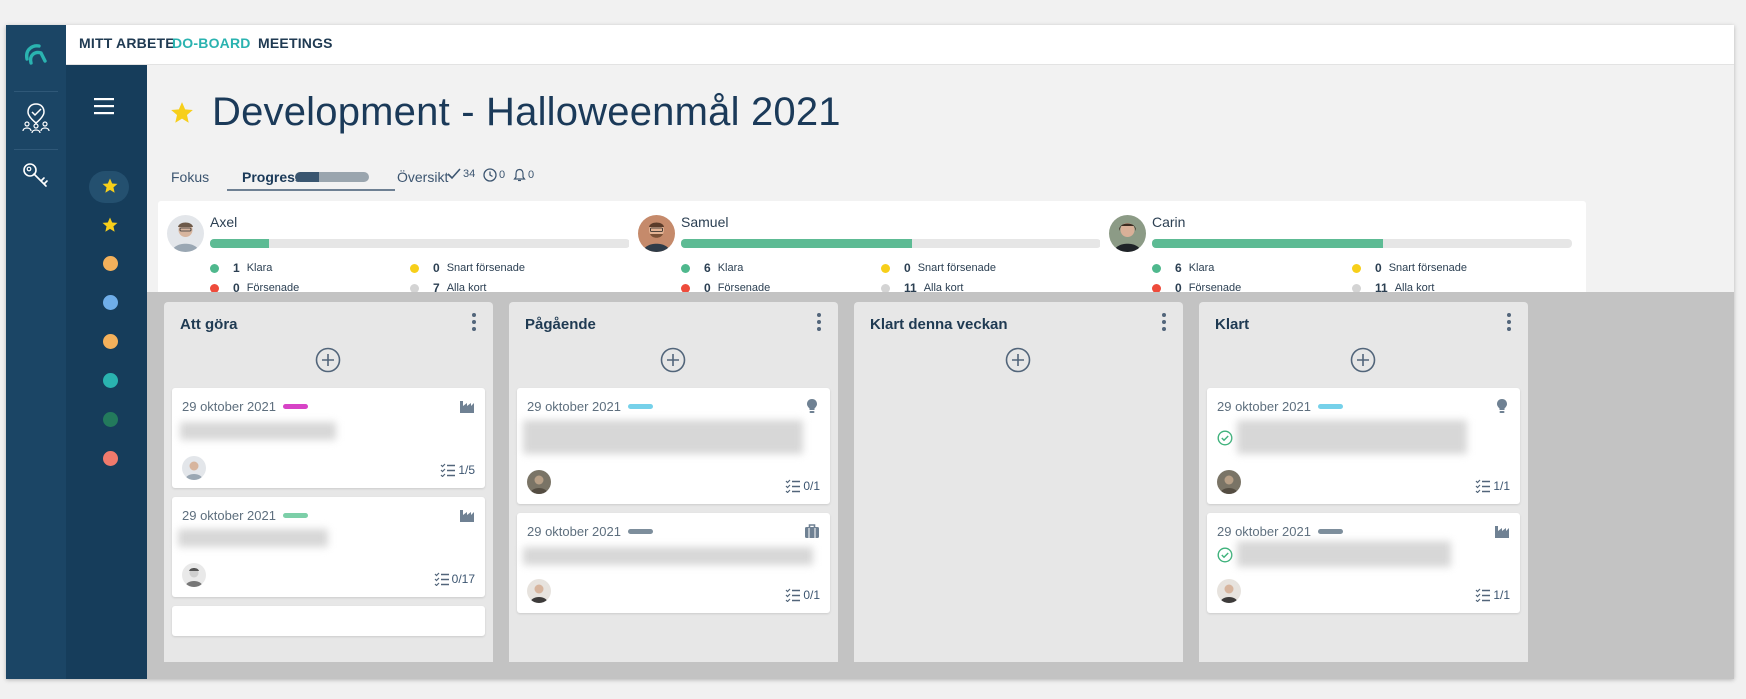 The width and height of the screenshot is (1746, 699). Describe the element at coordinates (328, 621) in the screenshot. I see `task-card` at that location.